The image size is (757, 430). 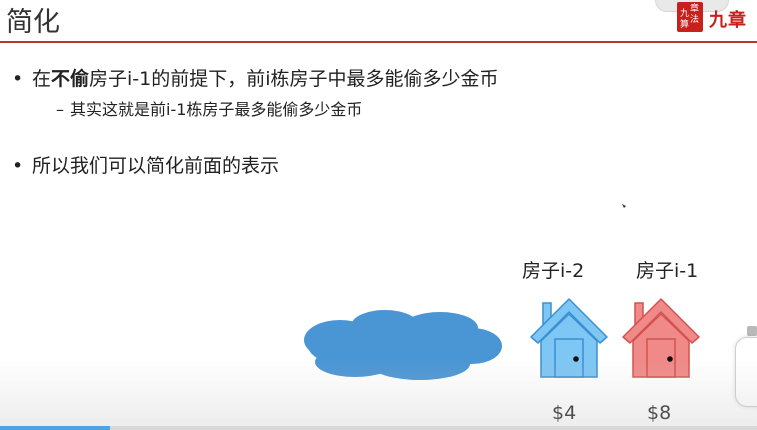 What do you see at coordinates (378, 42) in the screenshot?
I see `title-divider` at bounding box center [378, 42].